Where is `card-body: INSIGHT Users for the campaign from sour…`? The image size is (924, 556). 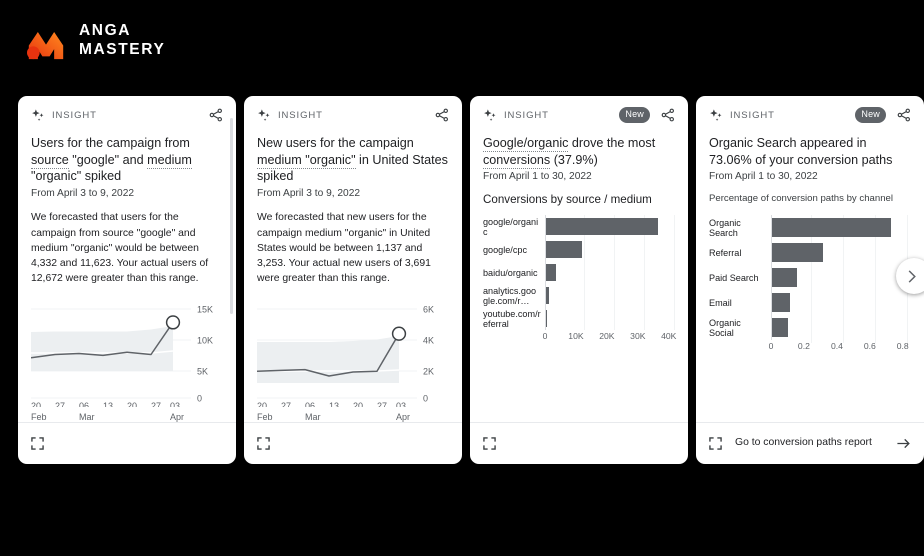 card-body: INSIGHT Users for the campaign from sour… is located at coordinates (127, 259).